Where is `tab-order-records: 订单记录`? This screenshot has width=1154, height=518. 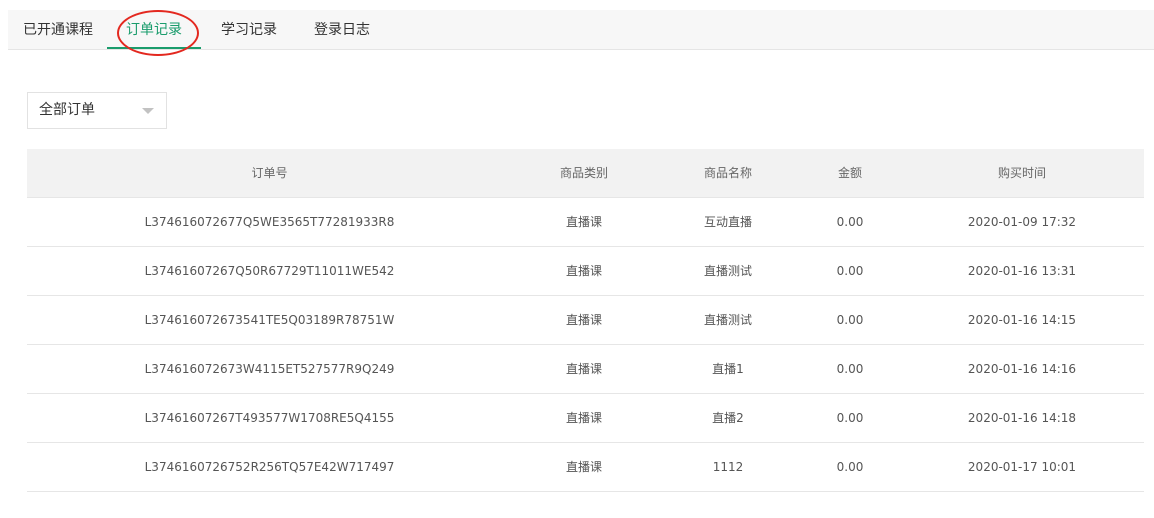
tab-order-records: 订单记录 is located at coordinates (154, 30).